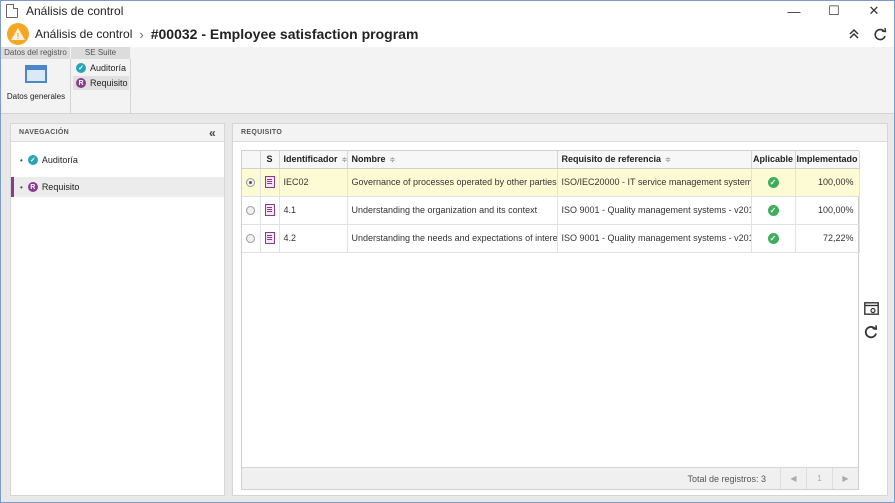 The height and width of the screenshot is (503, 895). I want to click on column-aplicable: Aplicable, so click(773, 160).